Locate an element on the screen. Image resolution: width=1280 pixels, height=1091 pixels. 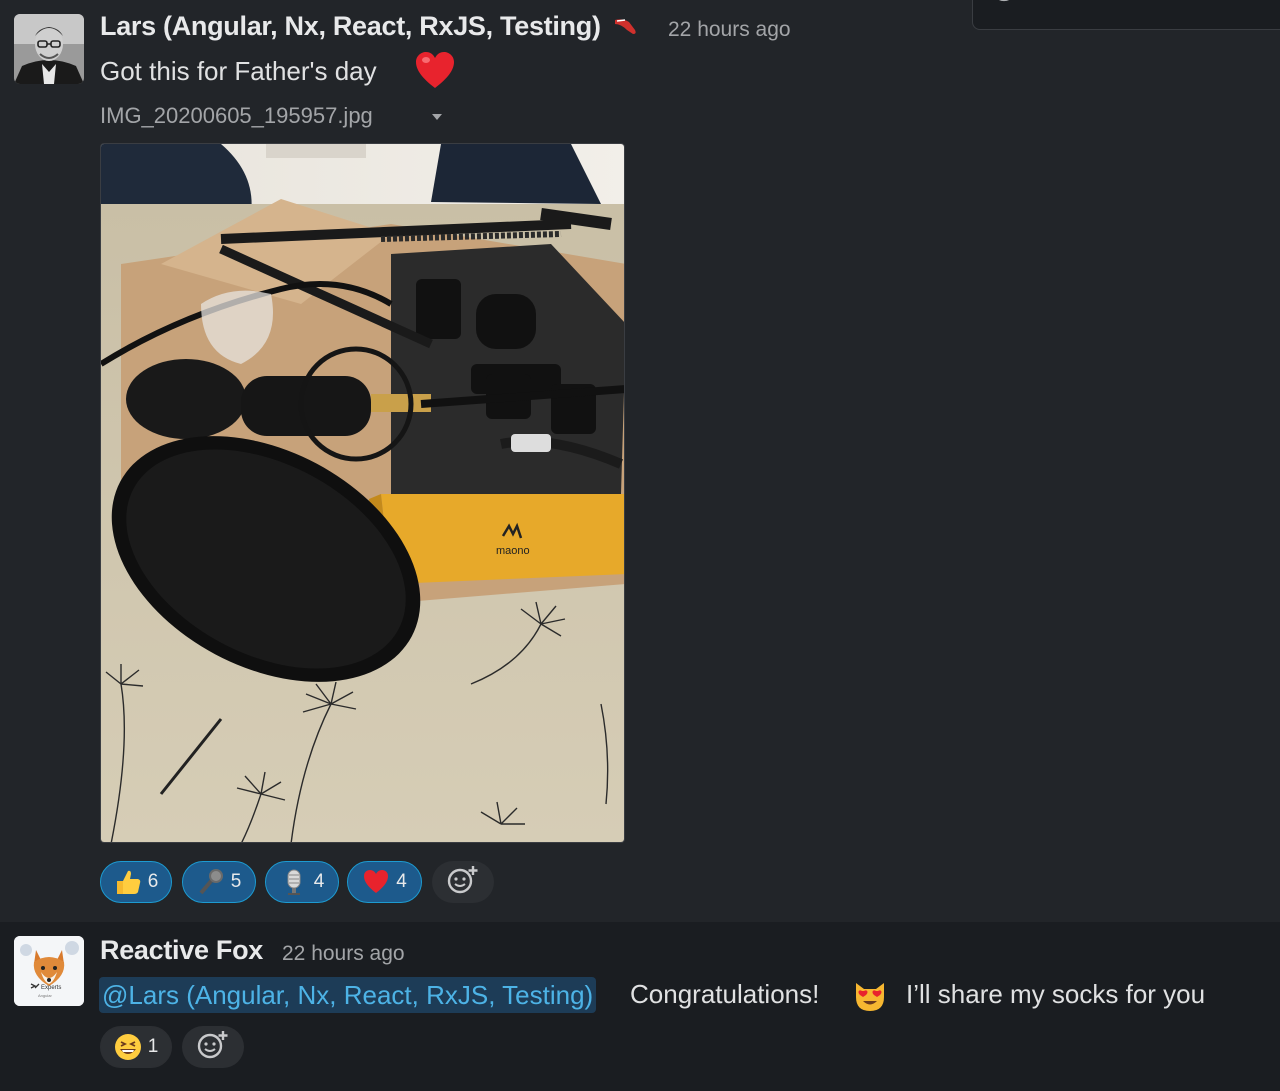
grinning-squinting-face-icon is located at coordinates (128, 1047).